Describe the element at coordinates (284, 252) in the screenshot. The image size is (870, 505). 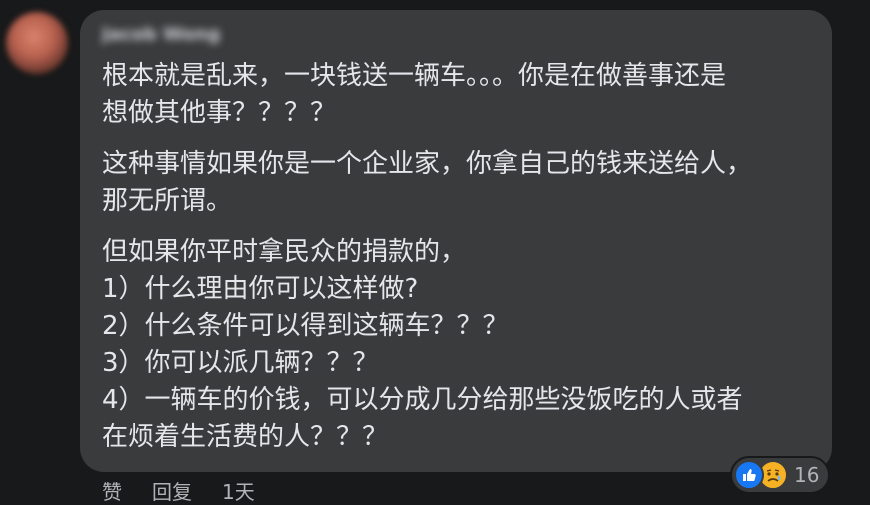
I see `comment-line: 但如果你平时拿民众的捐款的，` at that location.